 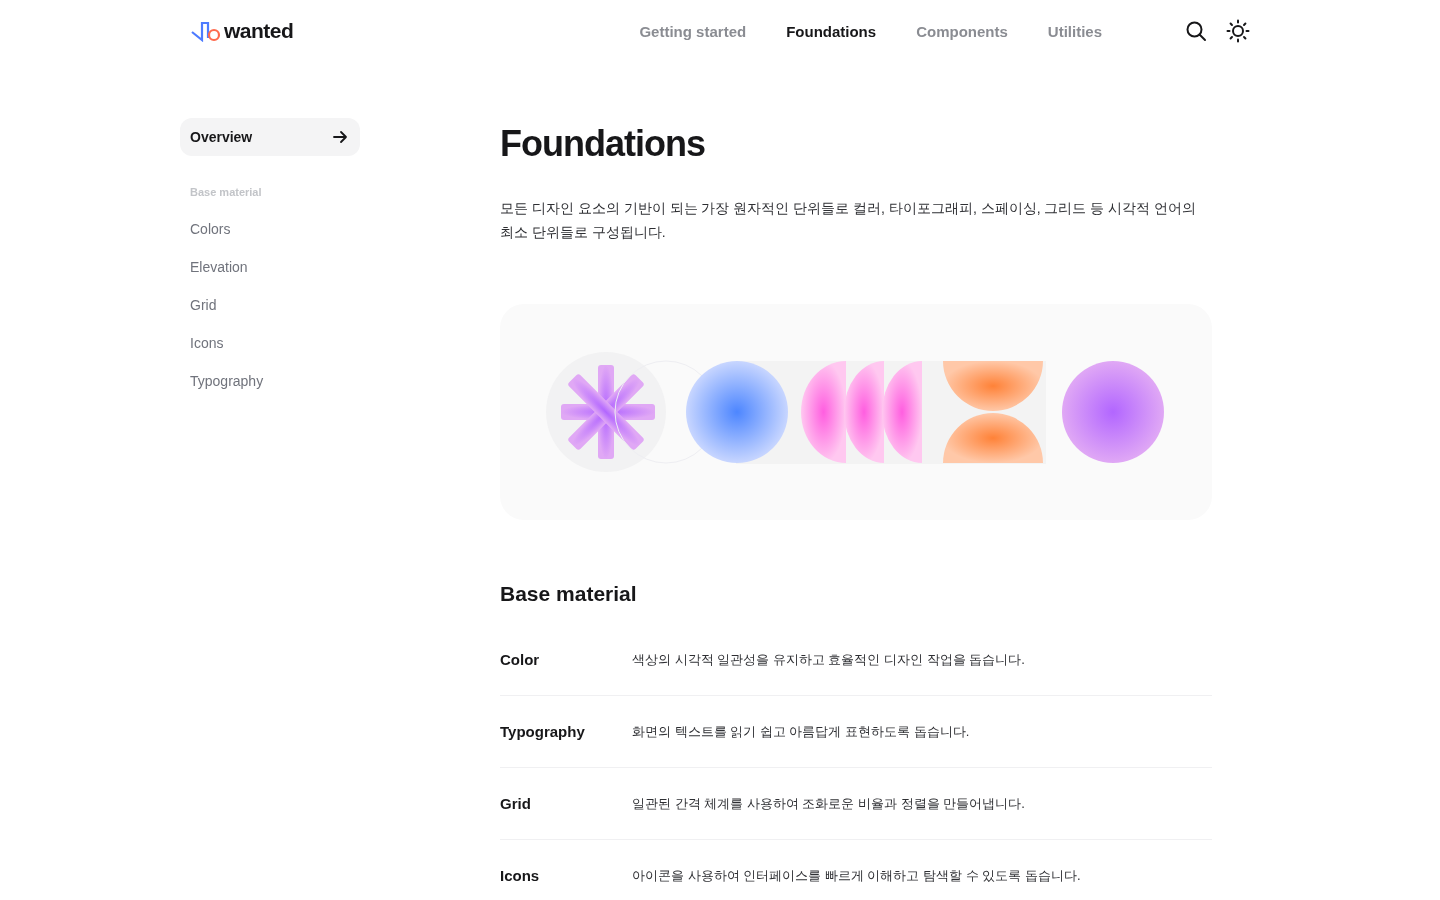 I want to click on sun-icon, so click(x=1238, y=31).